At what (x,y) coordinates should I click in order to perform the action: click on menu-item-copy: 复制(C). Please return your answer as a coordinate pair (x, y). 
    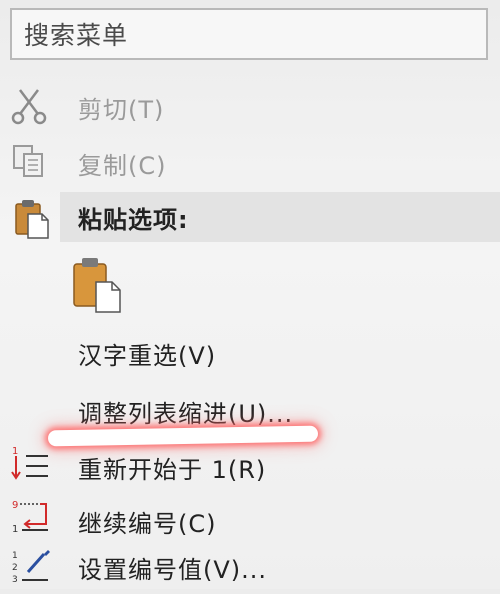
    Looking at the image, I should click on (250, 161).